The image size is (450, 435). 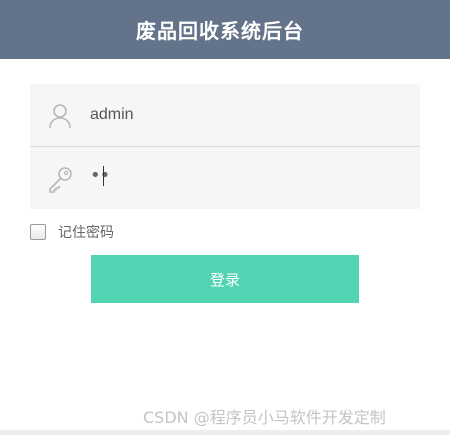 I want to click on username-input: admin, so click(x=112, y=115).